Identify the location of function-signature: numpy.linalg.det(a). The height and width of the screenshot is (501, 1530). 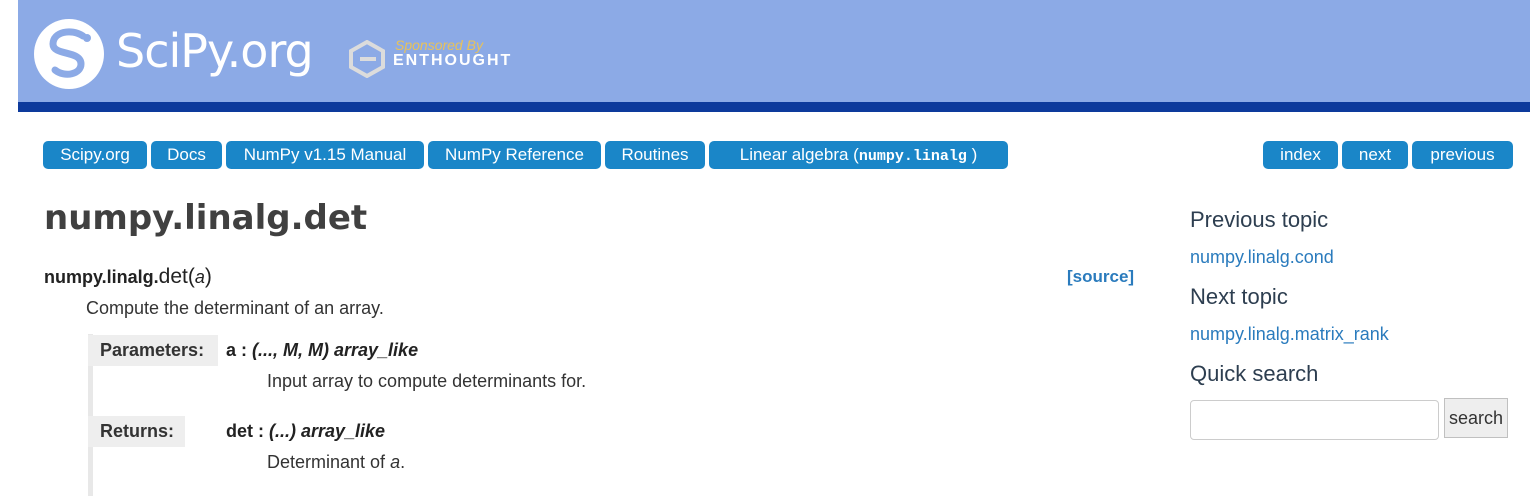
(128, 277).